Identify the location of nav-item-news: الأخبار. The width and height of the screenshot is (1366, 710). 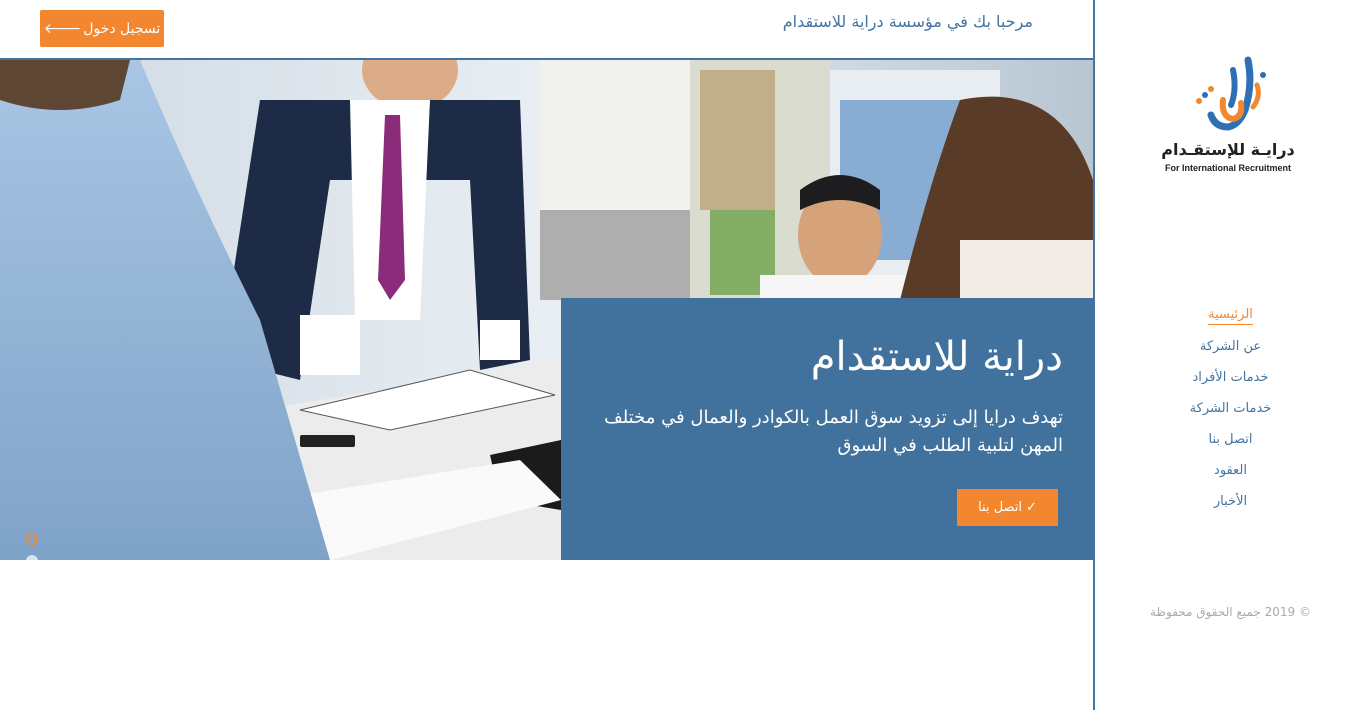
(1230, 501).